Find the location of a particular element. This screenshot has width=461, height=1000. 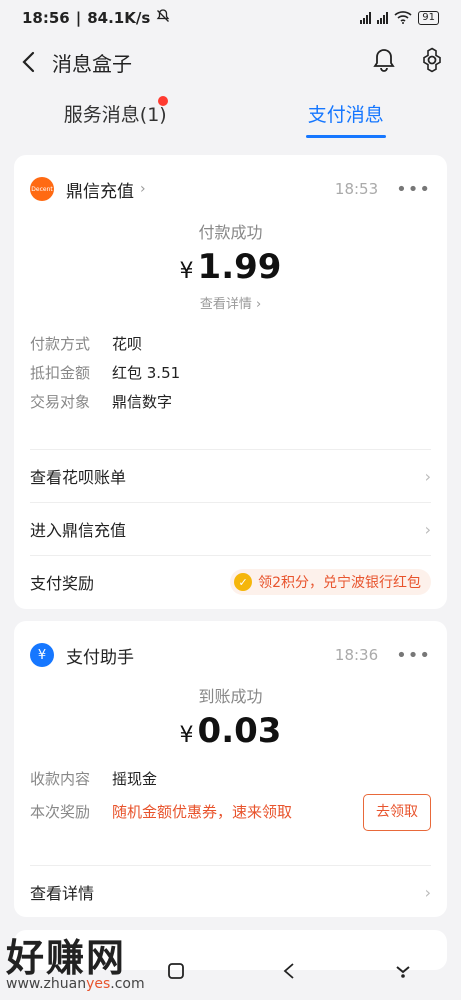

field-key: 抵扣金额 is located at coordinates (60, 373).